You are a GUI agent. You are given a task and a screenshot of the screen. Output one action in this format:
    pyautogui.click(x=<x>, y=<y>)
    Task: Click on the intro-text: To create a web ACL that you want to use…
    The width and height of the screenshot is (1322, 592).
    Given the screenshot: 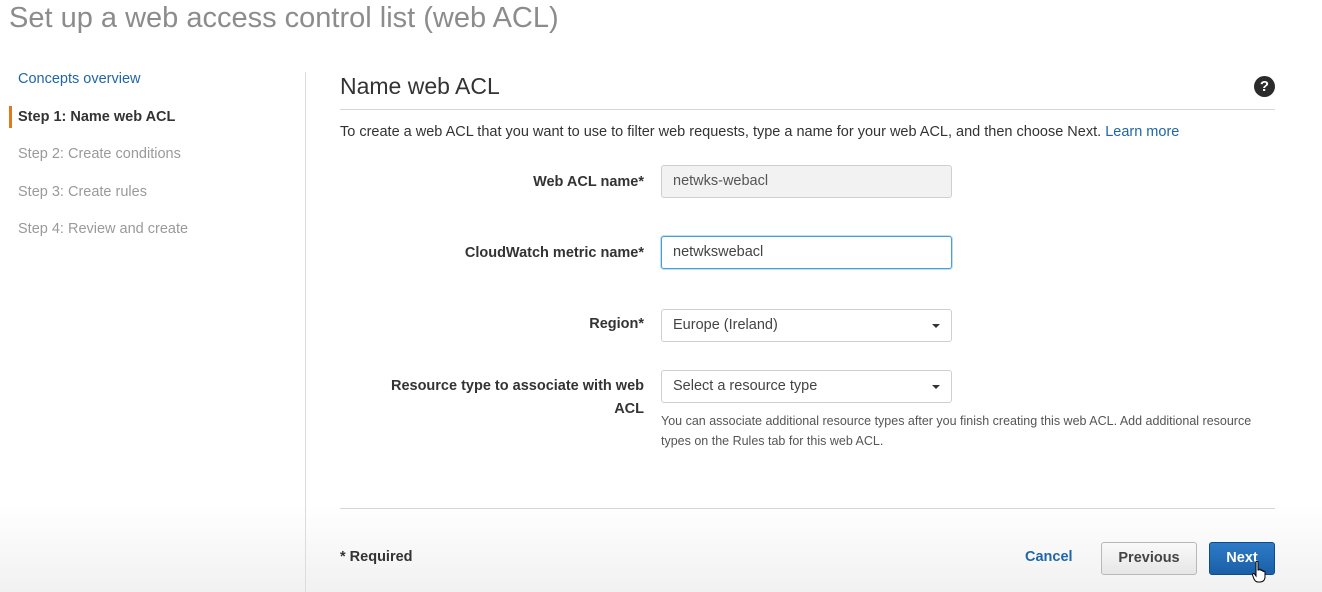 What is the action you would take?
    pyautogui.click(x=759, y=132)
    